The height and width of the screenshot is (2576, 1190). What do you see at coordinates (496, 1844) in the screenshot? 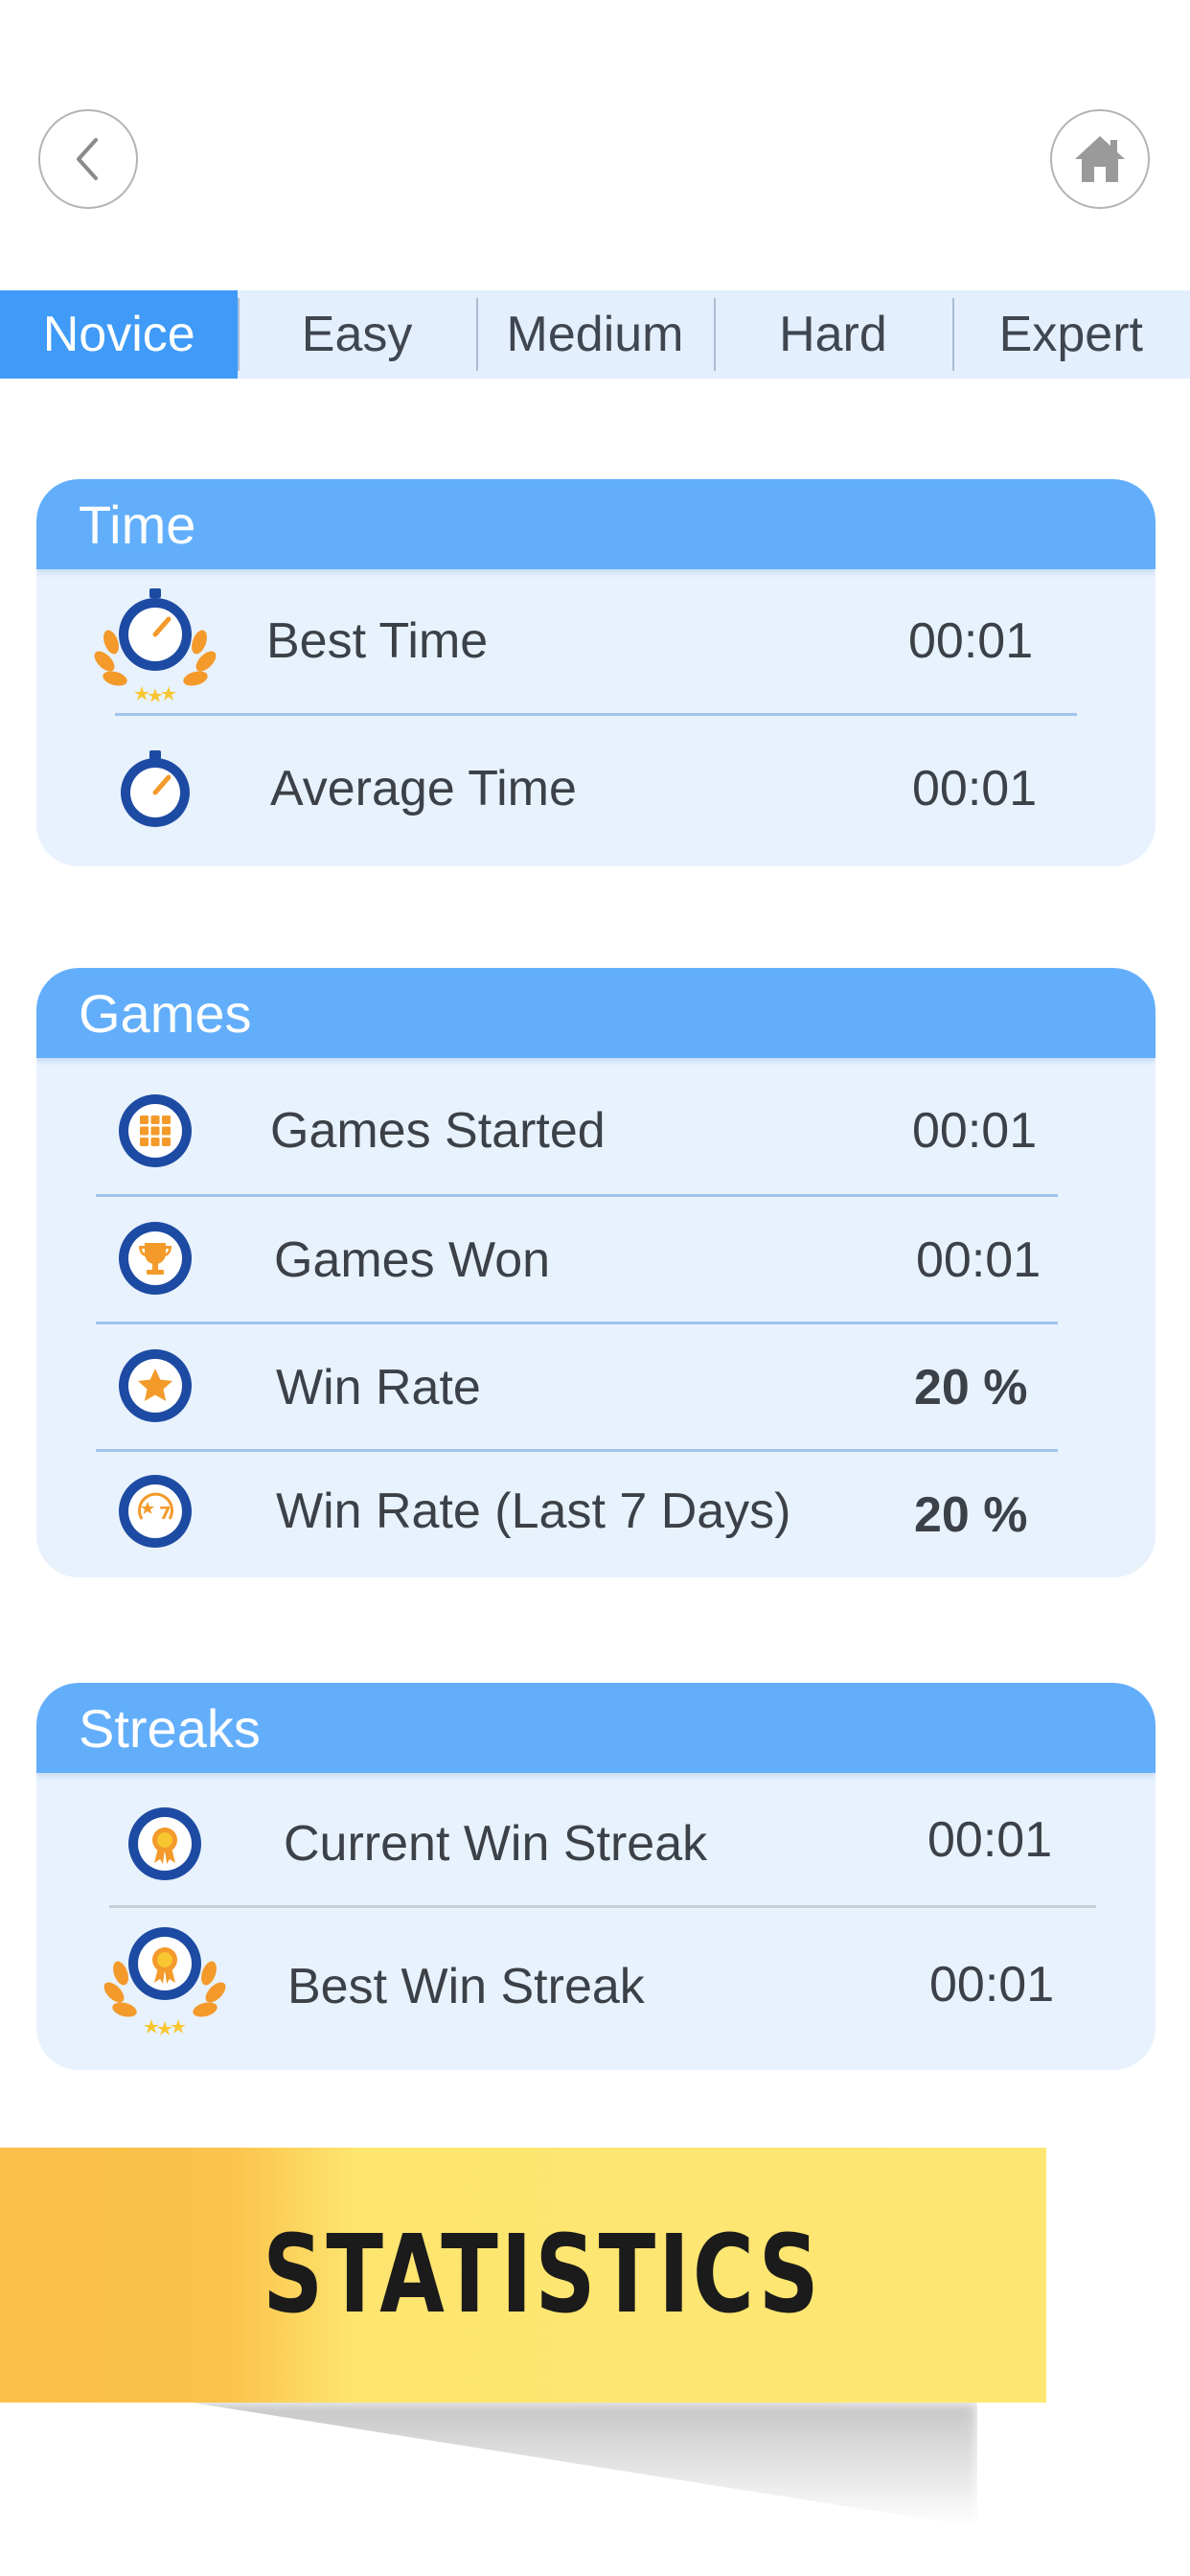
I see `current-win-streak-label: Current Win Streak` at bounding box center [496, 1844].